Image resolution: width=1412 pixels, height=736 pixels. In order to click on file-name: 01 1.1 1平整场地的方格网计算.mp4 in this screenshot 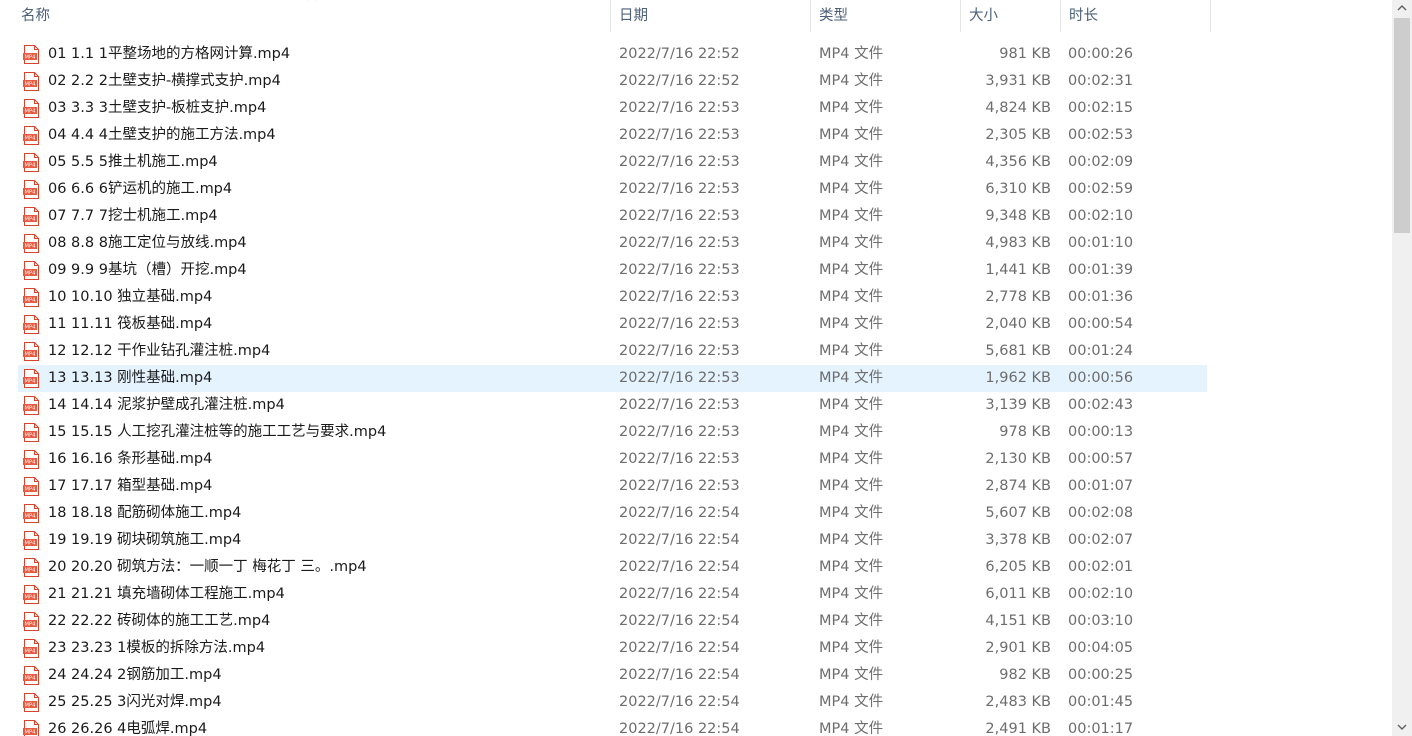, I will do `click(328, 54)`.